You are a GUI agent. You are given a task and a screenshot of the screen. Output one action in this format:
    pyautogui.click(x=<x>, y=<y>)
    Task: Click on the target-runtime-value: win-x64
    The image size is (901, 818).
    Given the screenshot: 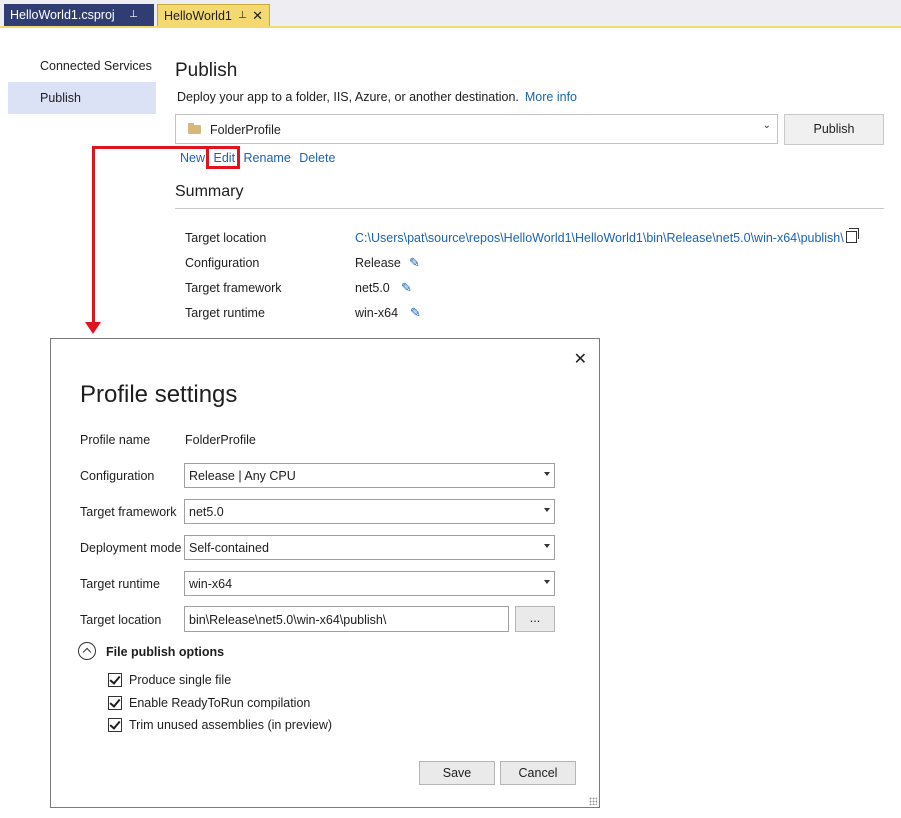 What is the action you would take?
    pyautogui.click(x=211, y=584)
    